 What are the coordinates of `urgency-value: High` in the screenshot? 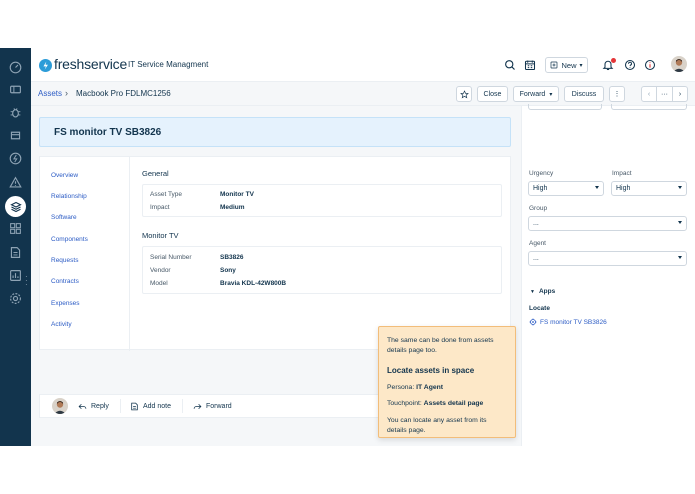 It's located at (540, 188).